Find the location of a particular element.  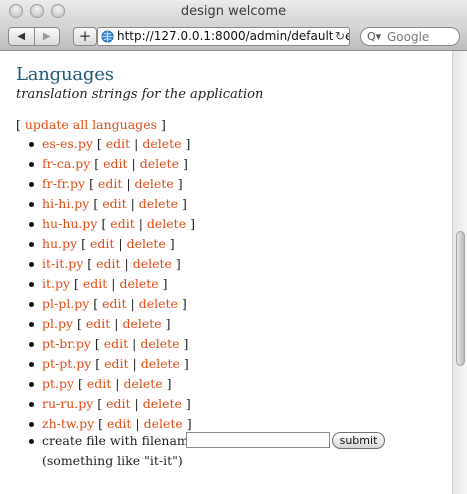

submit-button: submit is located at coordinates (358, 440).